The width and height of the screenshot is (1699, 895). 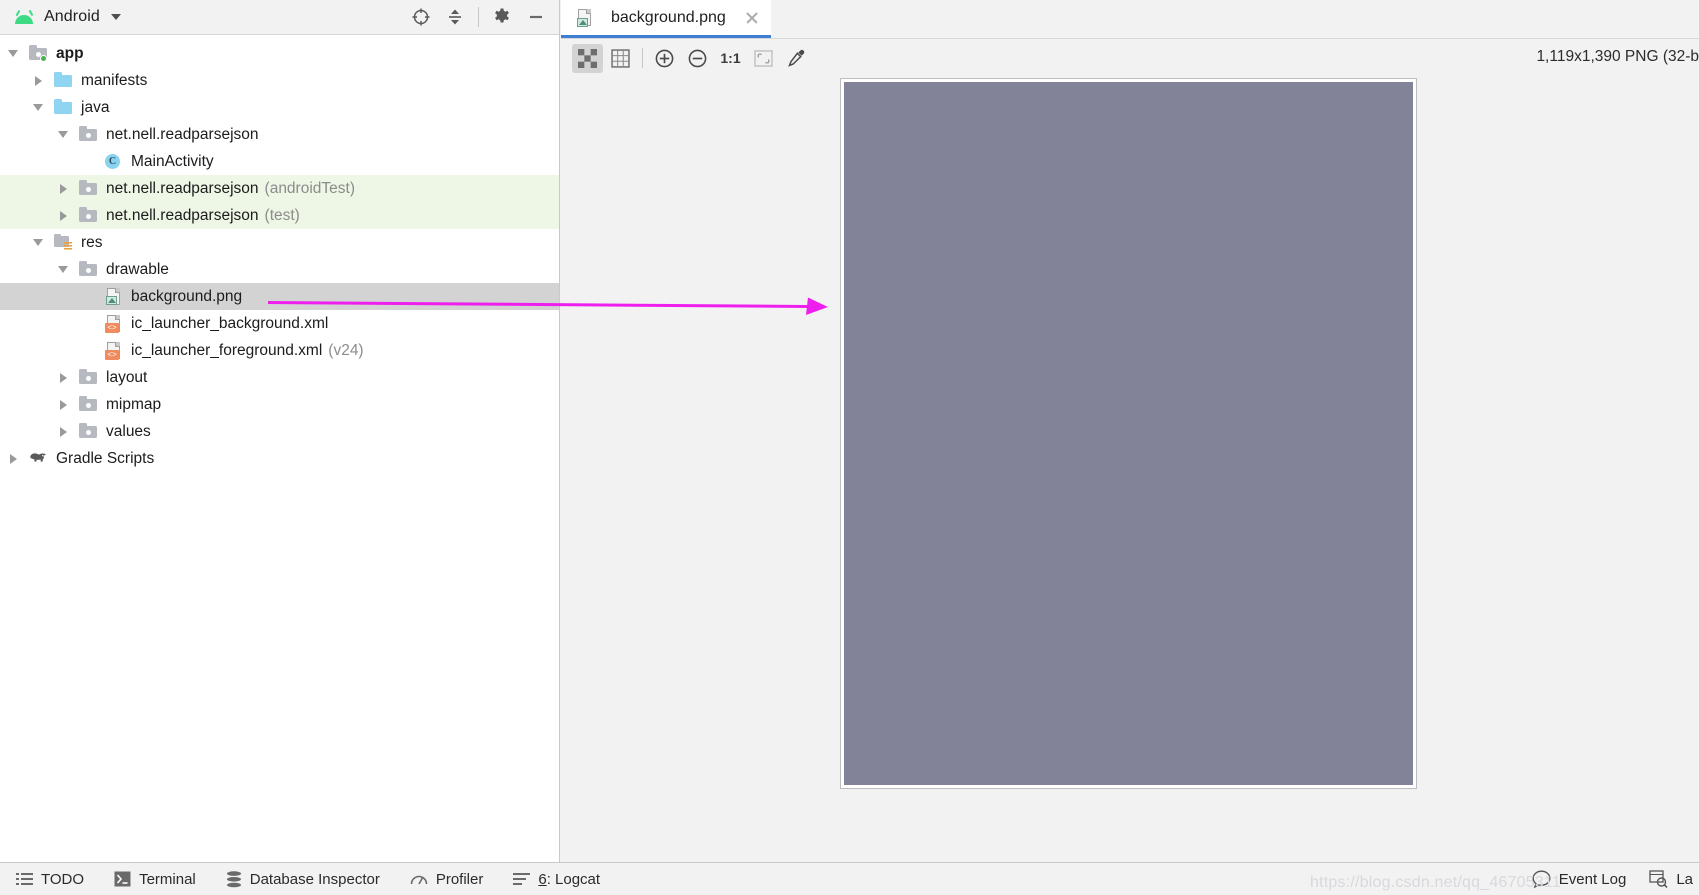 I want to click on status-item-label: Profiler, so click(x=459, y=879).